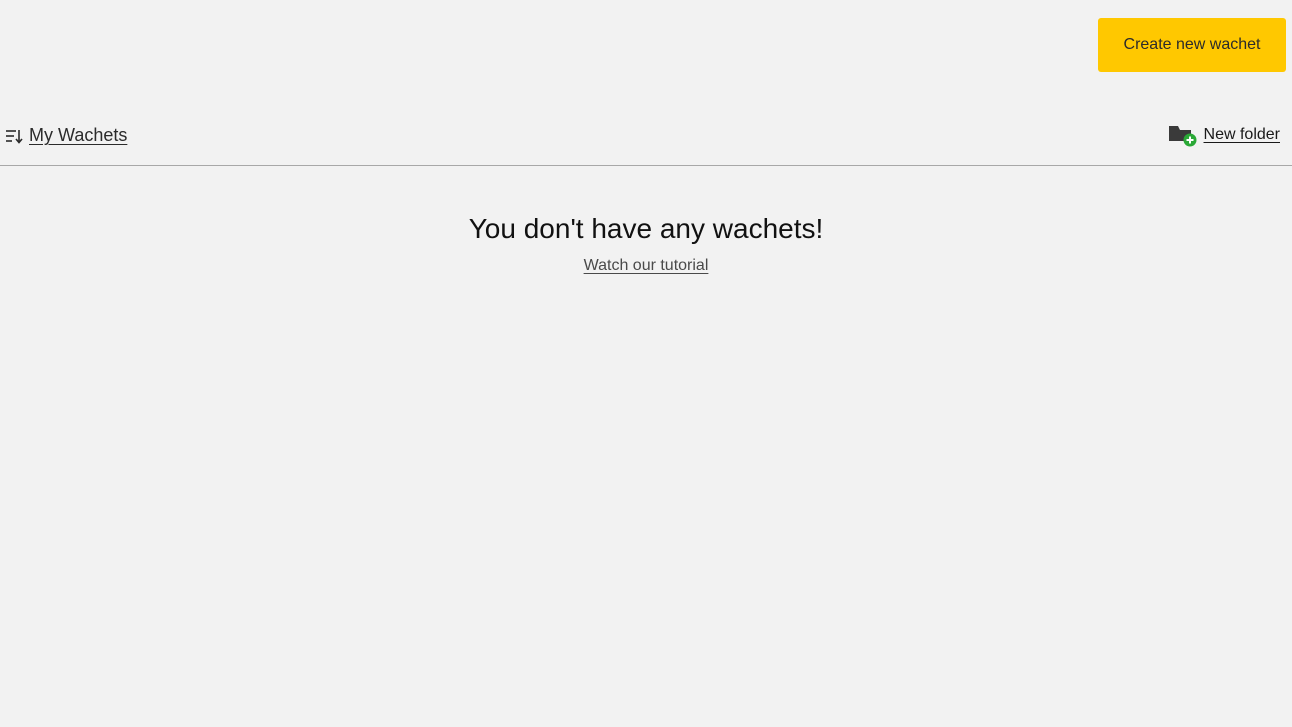  What do you see at coordinates (646, 266) in the screenshot?
I see `watch-tutorial-link: Watch our tutorial` at bounding box center [646, 266].